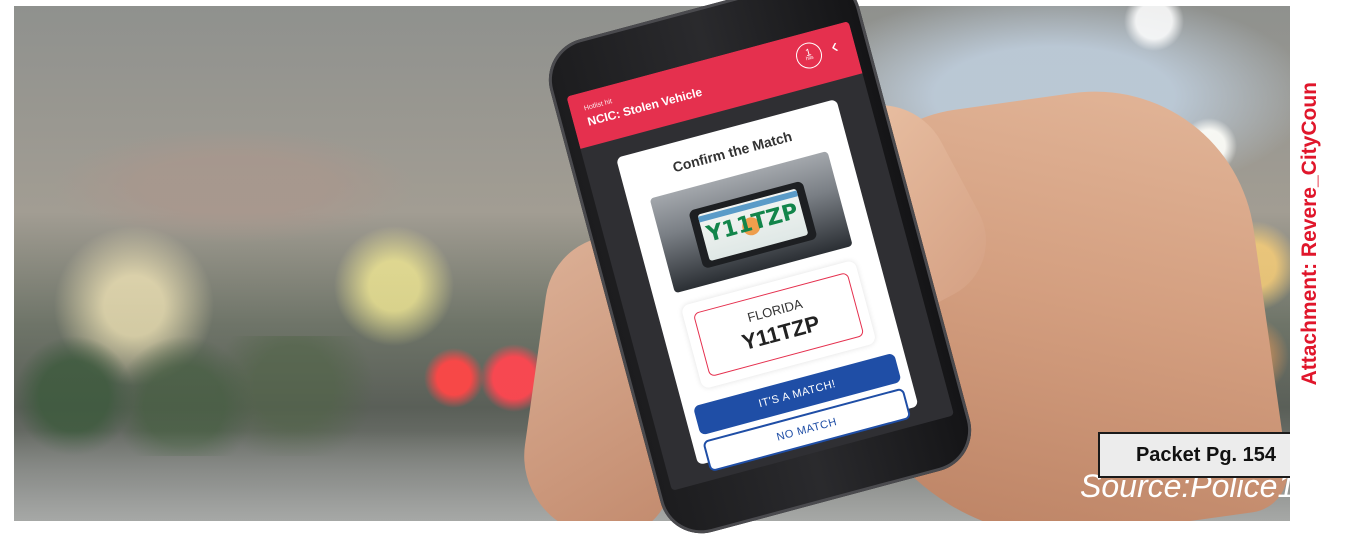  I want to click on hit-count-badge: 1 hits, so click(809, 55).